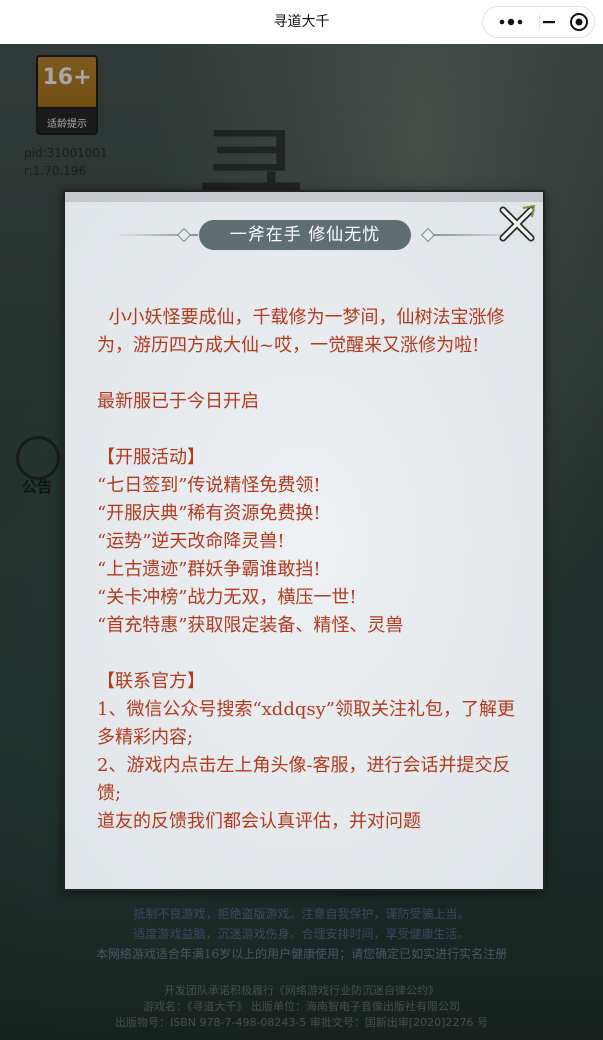 The image size is (603, 1040). What do you see at coordinates (259, 821) in the screenshot?
I see `contact-item: 道友的反馈我们都会认真评估，并对问题` at bounding box center [259, 821].